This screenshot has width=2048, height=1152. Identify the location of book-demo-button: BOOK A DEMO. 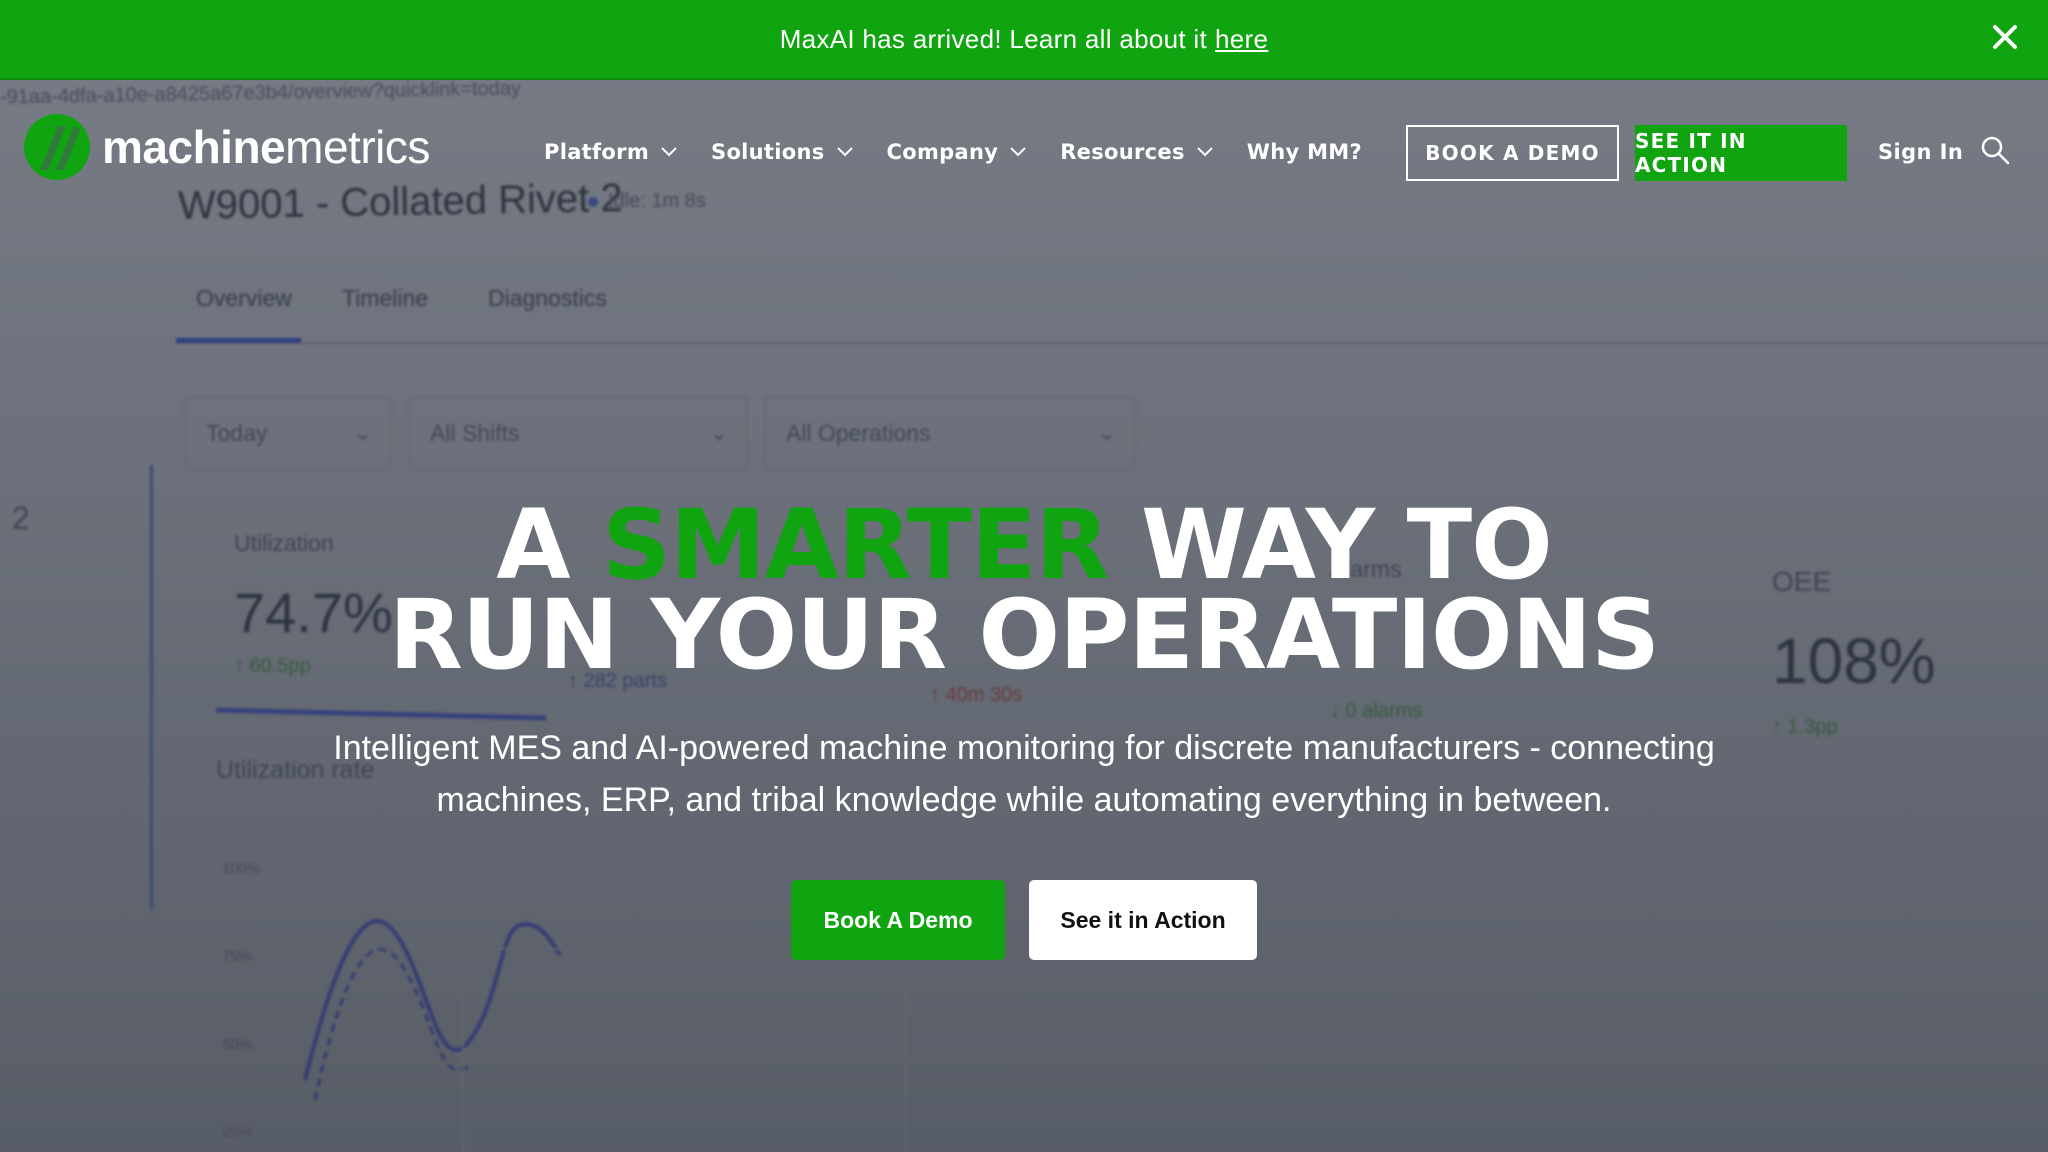
(1512, 153).